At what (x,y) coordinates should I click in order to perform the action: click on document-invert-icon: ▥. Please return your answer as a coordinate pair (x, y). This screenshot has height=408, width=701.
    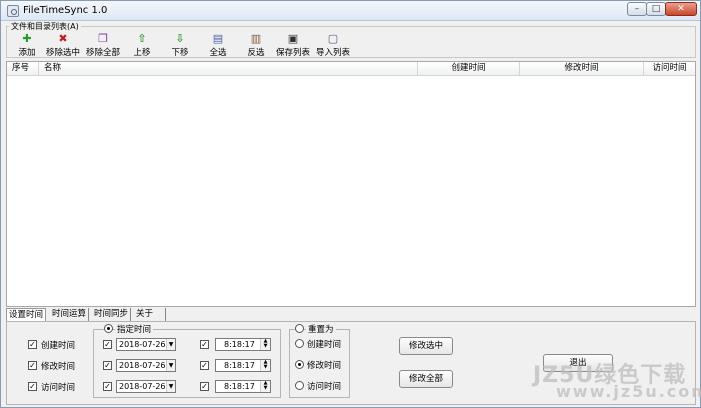
    Looking at the image, I should click on (256, 38).